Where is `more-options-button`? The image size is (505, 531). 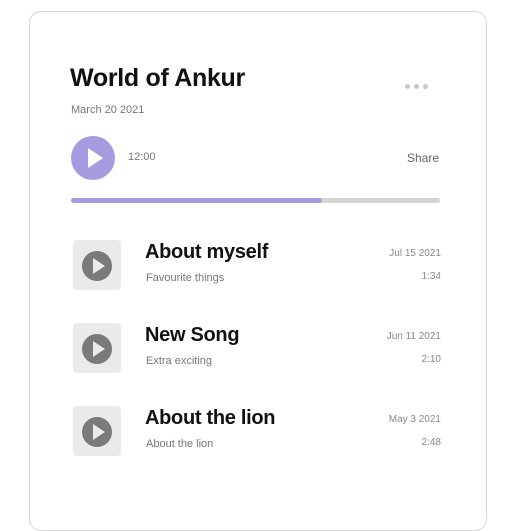
more-options-button is located at coordinates (416, 86).